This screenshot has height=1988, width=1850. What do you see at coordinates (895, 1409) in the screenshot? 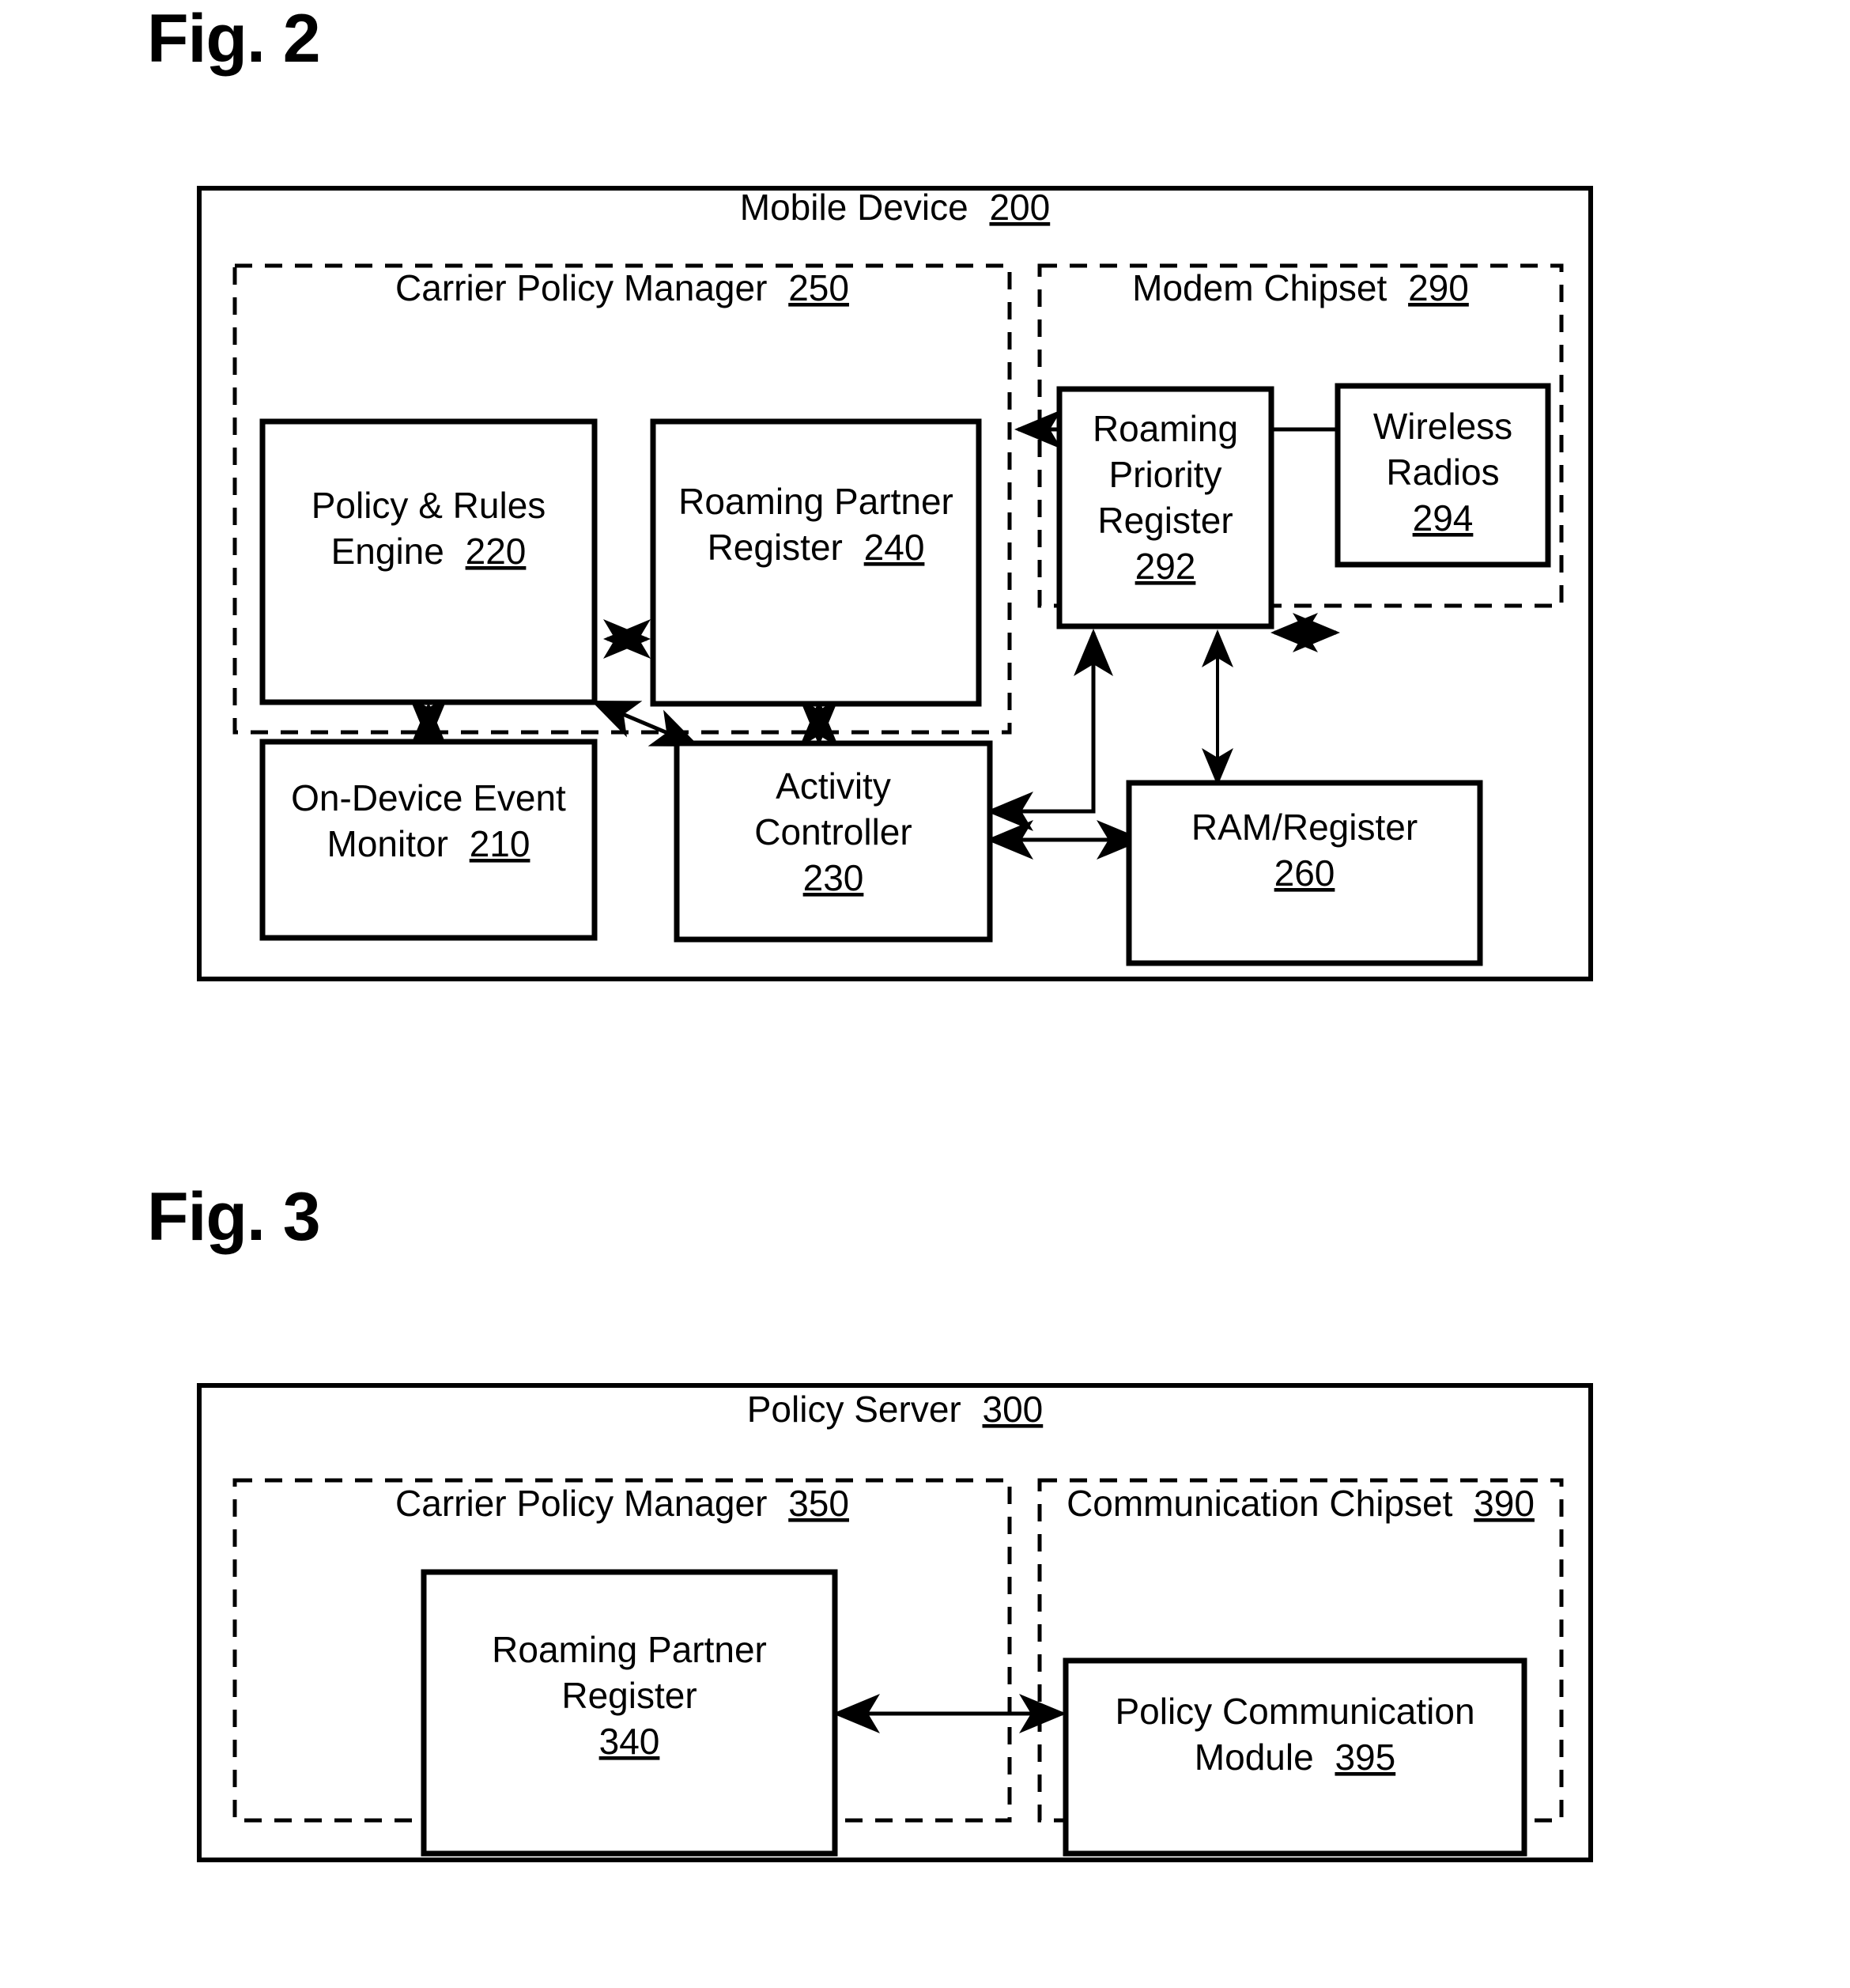
I see `policy-server-title-text: Policy Server 300` at bounding box center [895, 1409].